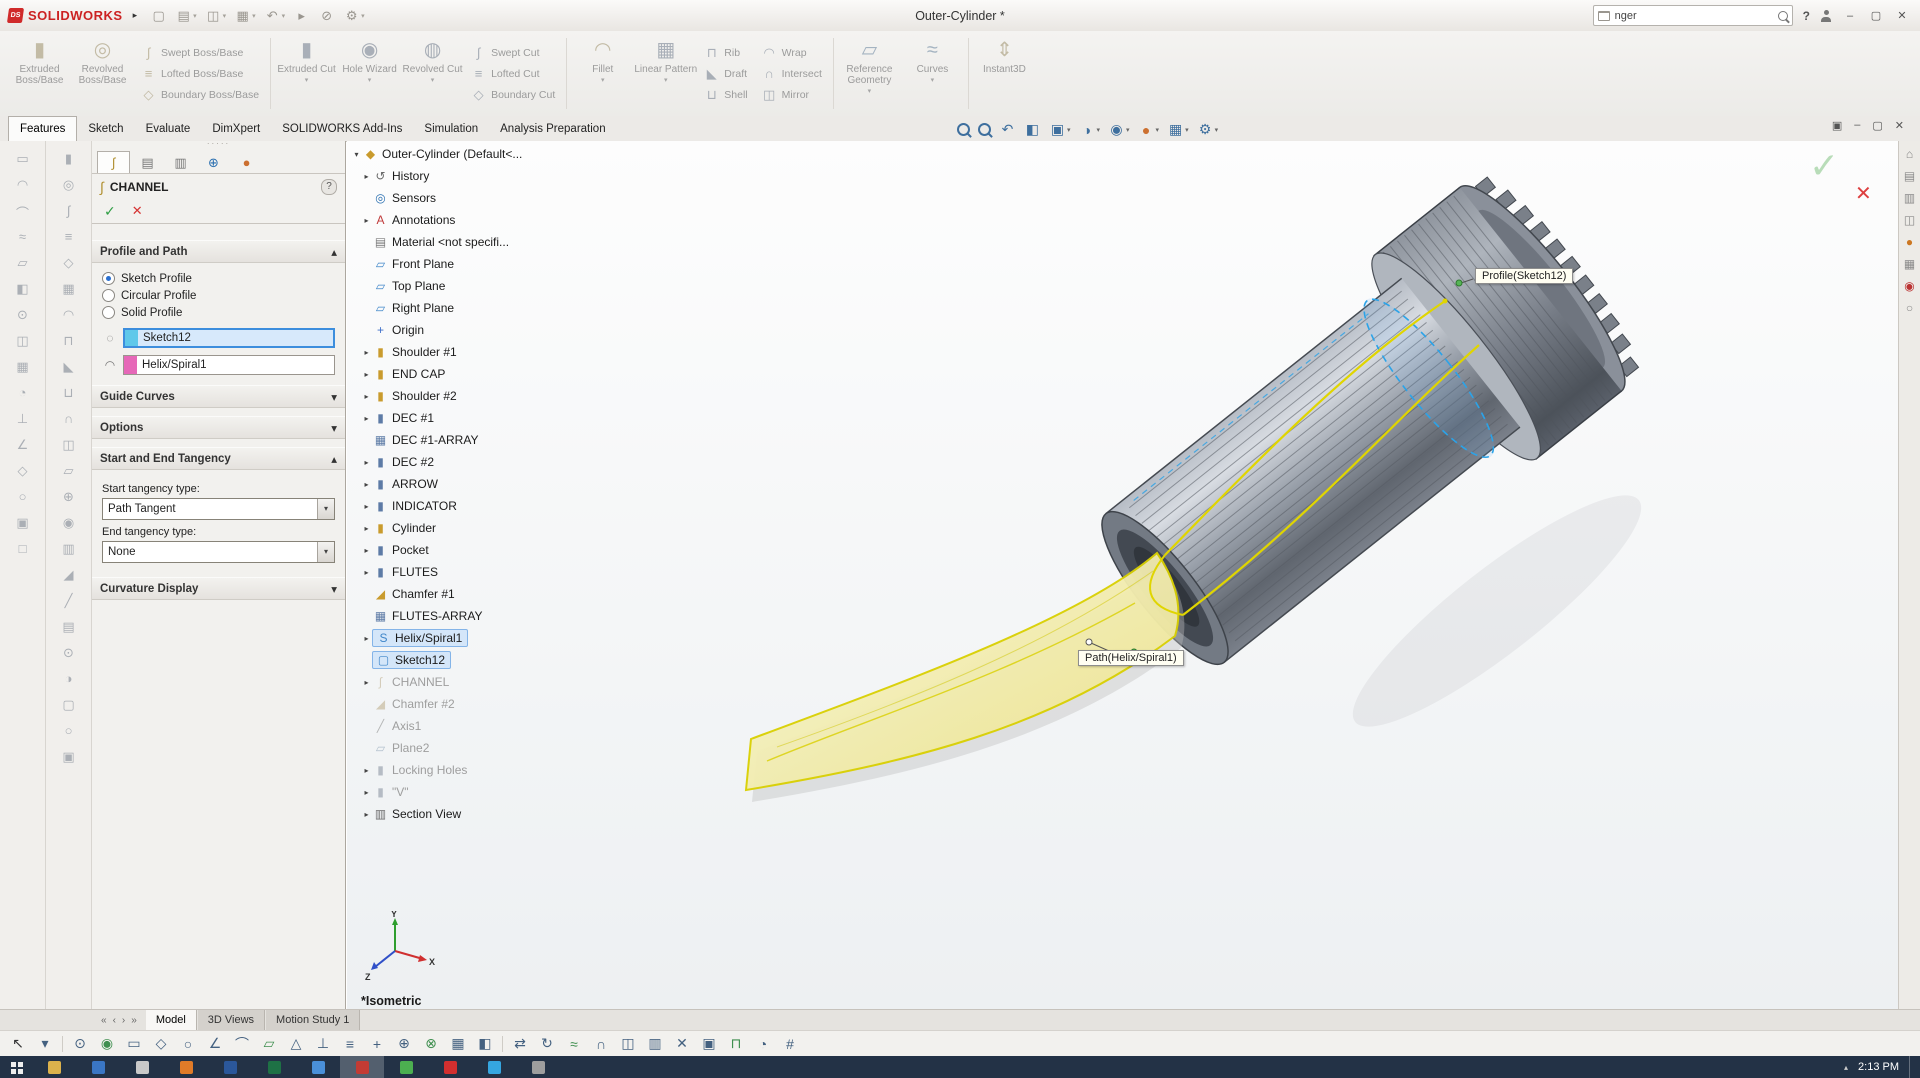  Describe the element at coordinates (574, 1044) in the screenshot. I see `toolbar-icon: ≈` at that location.